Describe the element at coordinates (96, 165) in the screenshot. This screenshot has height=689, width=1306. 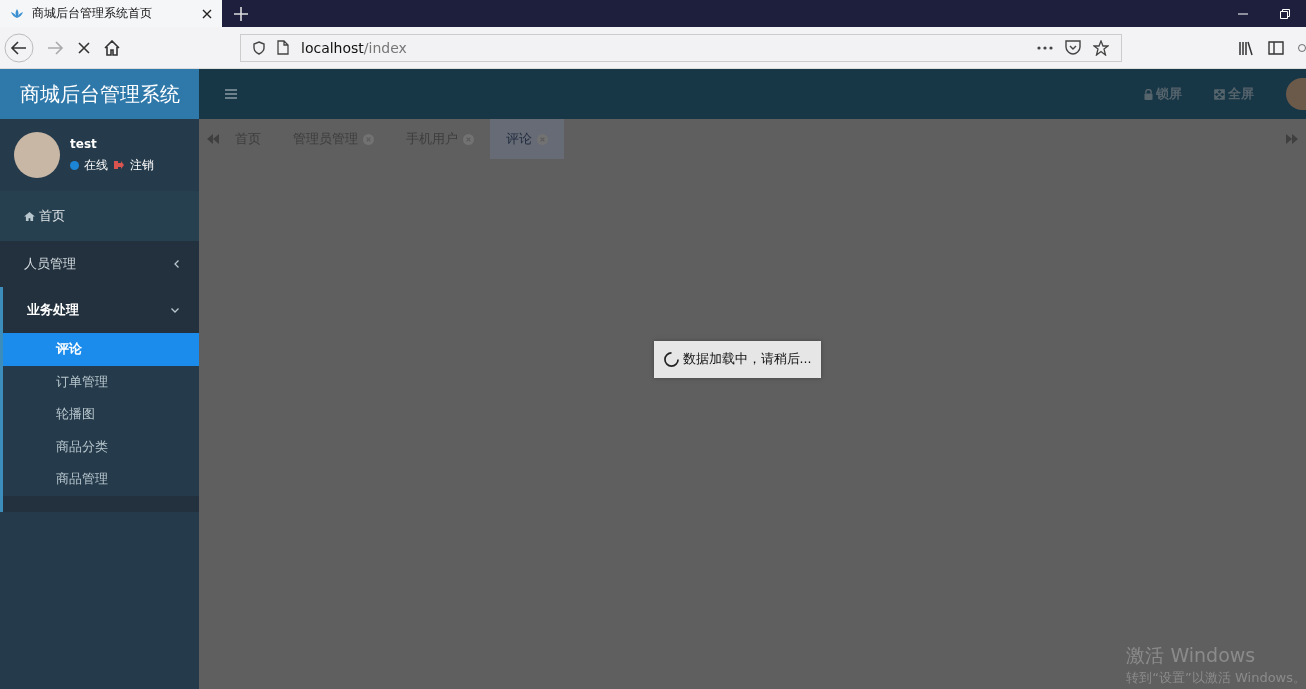
I see `online-status: 在线` at that location.